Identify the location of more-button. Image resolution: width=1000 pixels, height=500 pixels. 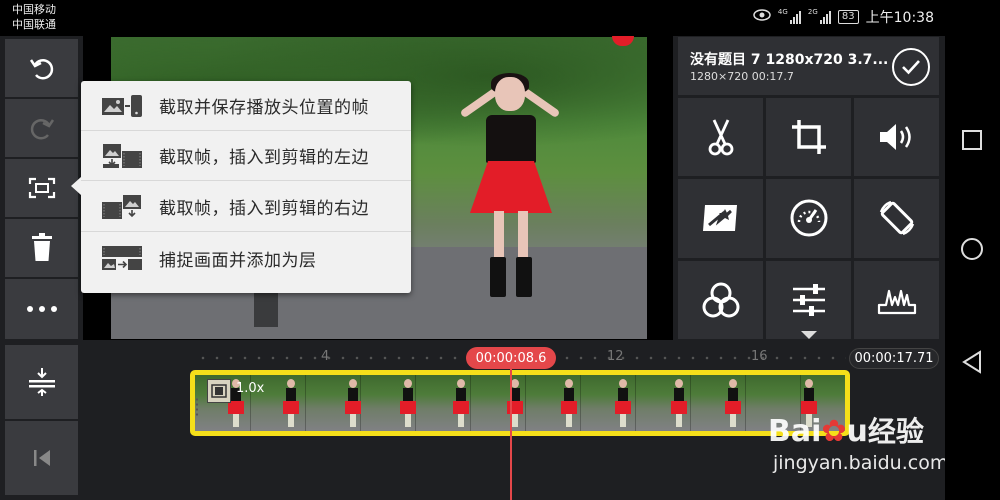
(41, 309).